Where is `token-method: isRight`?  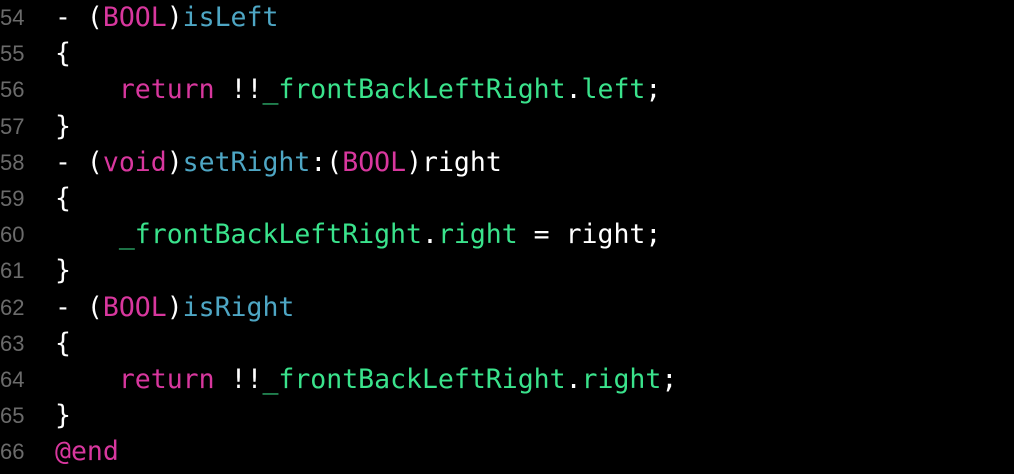
token-method: isRight is located at coordinates (238, 307).